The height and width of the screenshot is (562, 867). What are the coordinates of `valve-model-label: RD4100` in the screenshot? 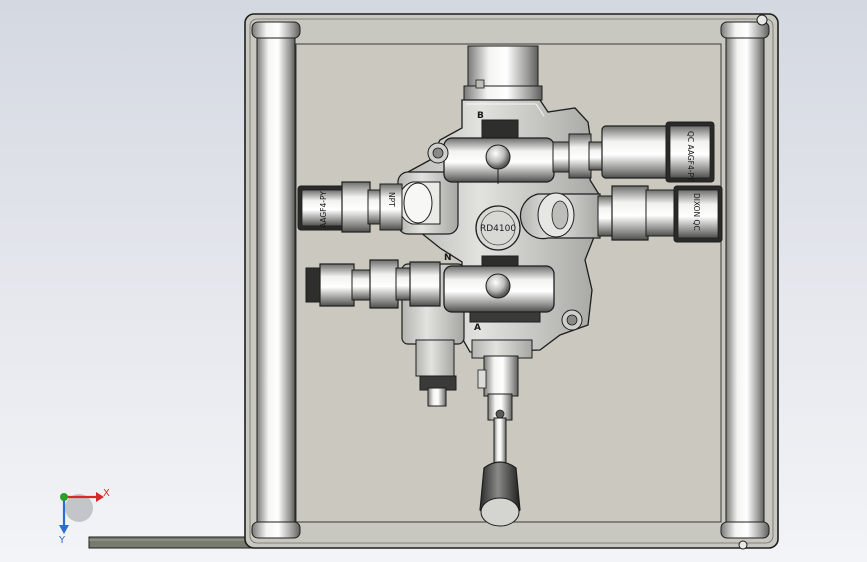 It's located at (498, 229).